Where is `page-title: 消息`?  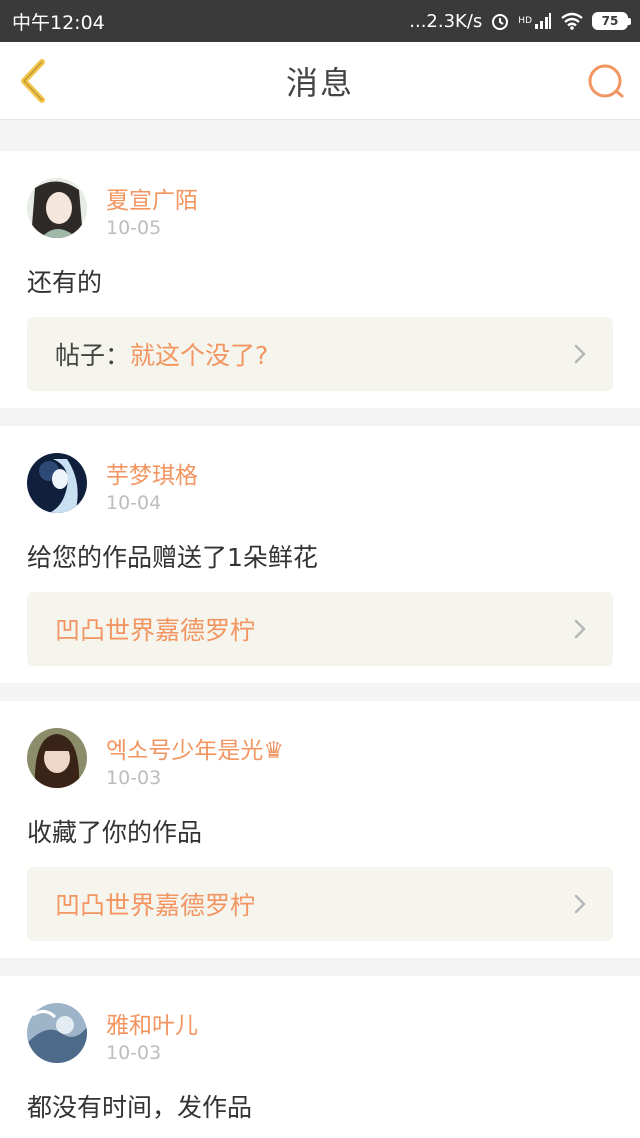 page-title: 消息 is located at coordinates (319, 82).